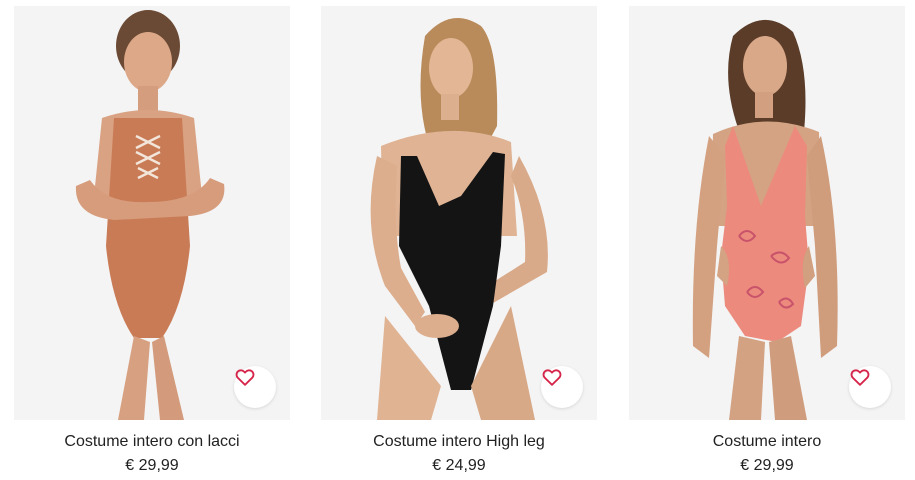 The width and height of the screenshot is (915, 480). I want to click on product-title: Costume intero con lacci, so click(152, 442).